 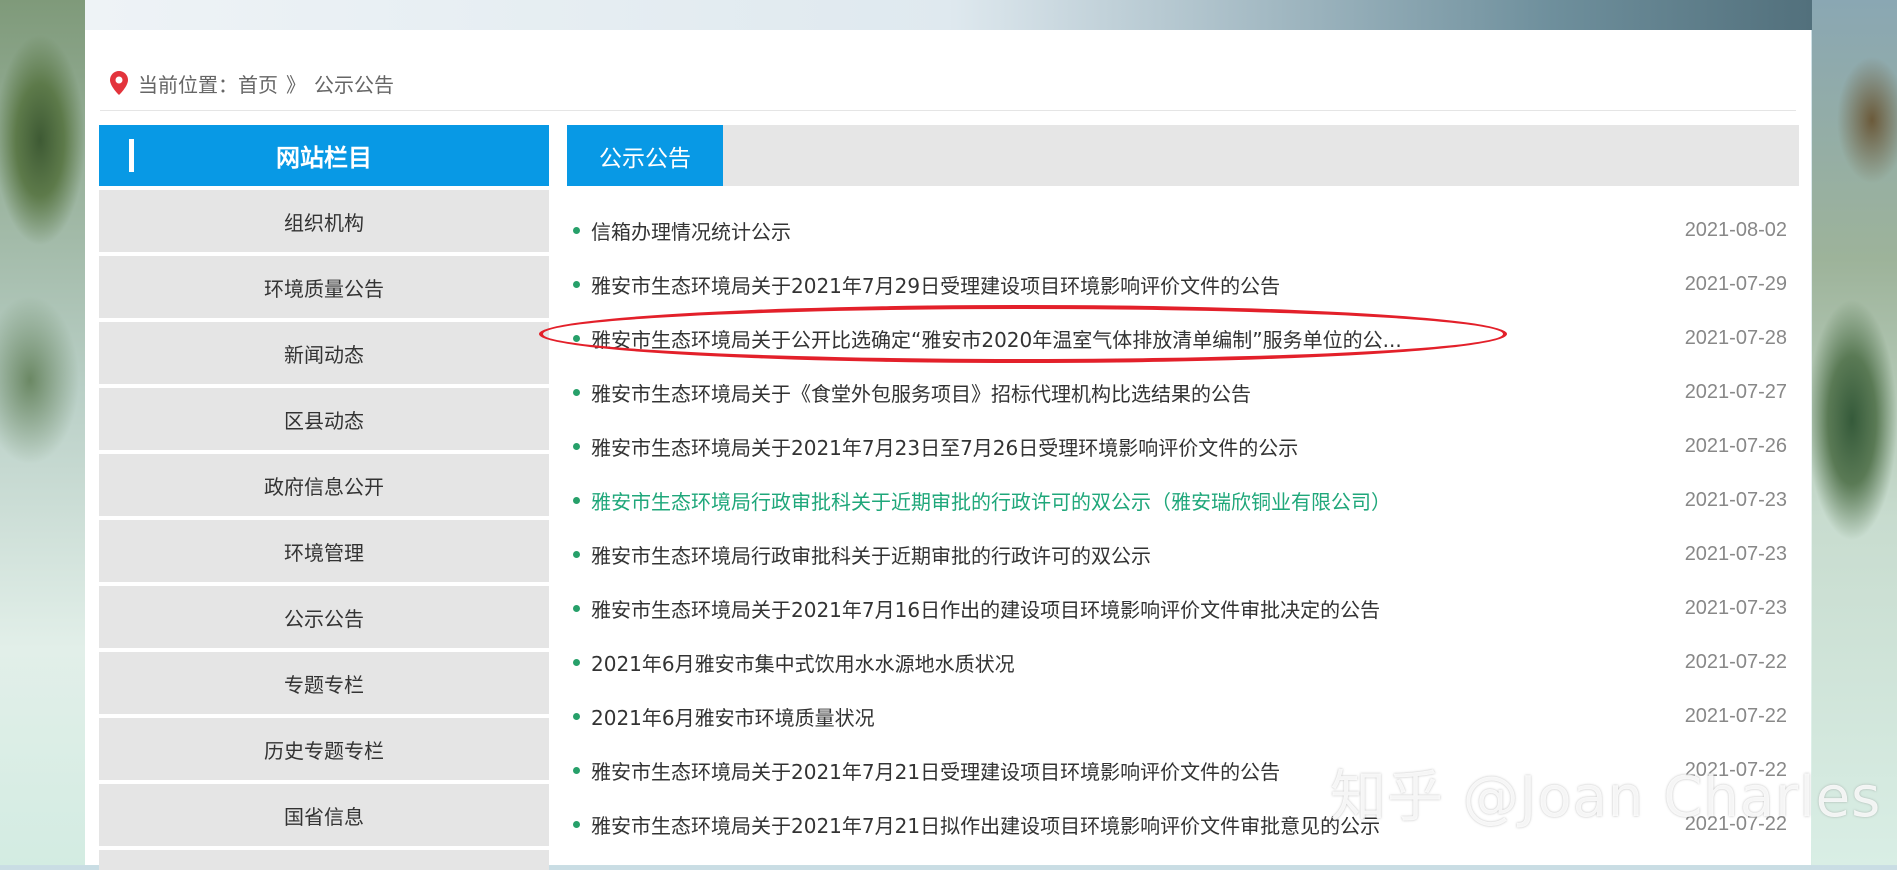 I want to click on sidebar-header: 网站栏目, so click(x=324, y=155).